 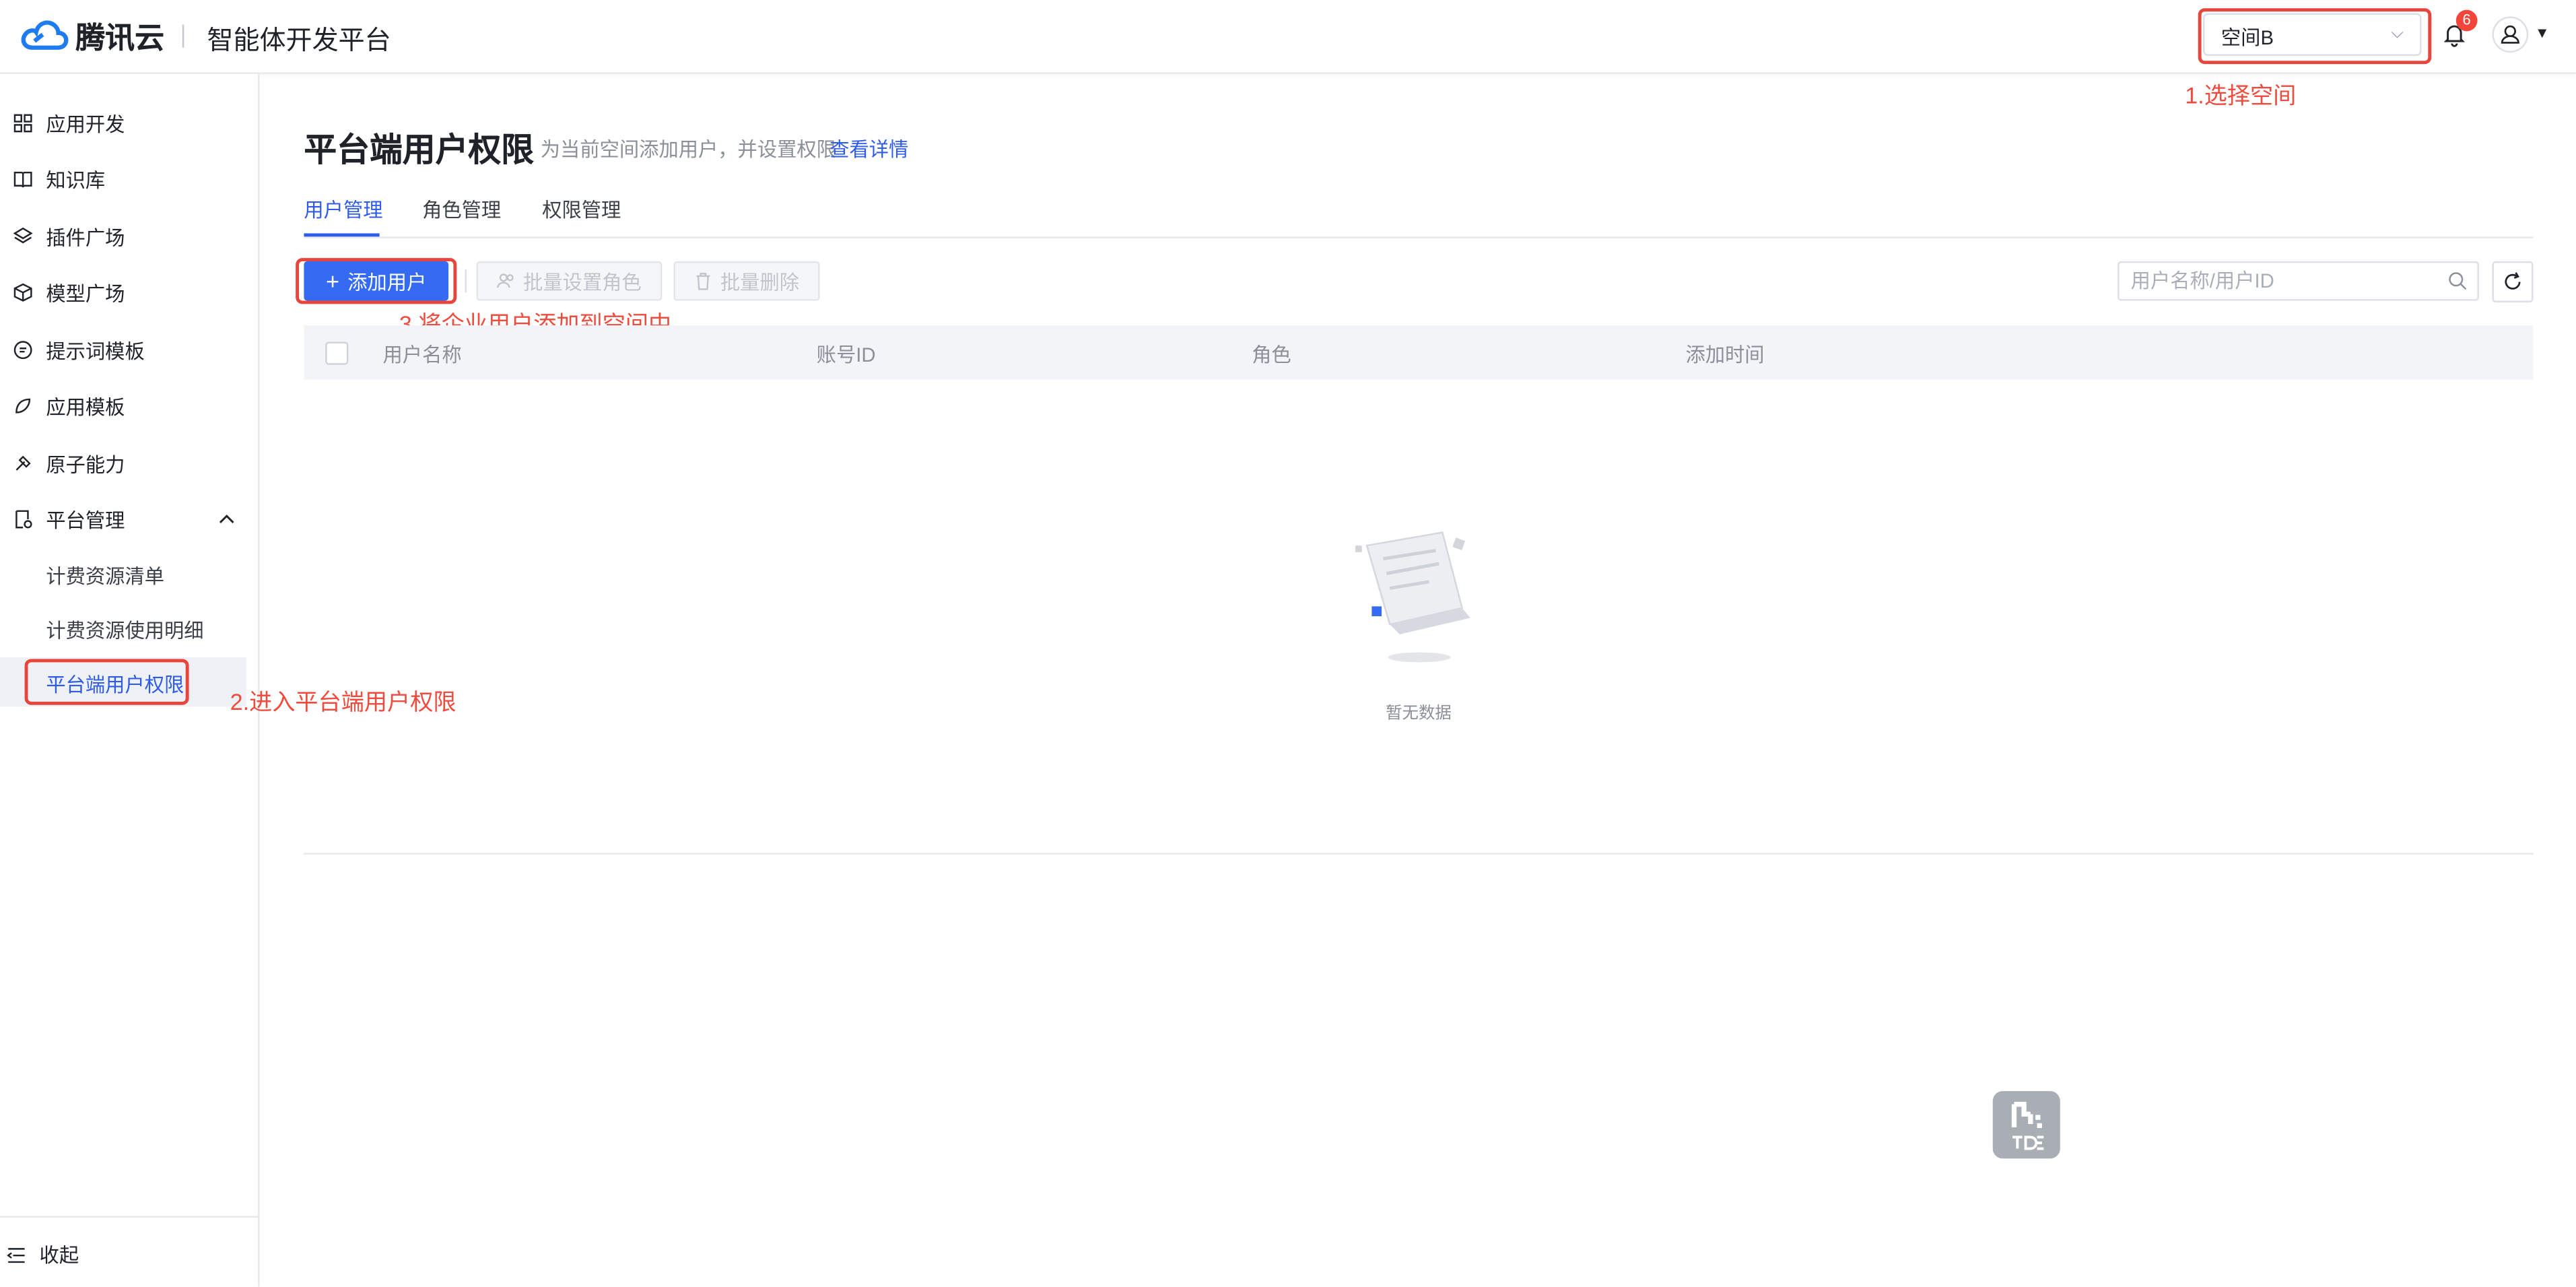 I want to click on avatar, so click(x=2510, y=34).